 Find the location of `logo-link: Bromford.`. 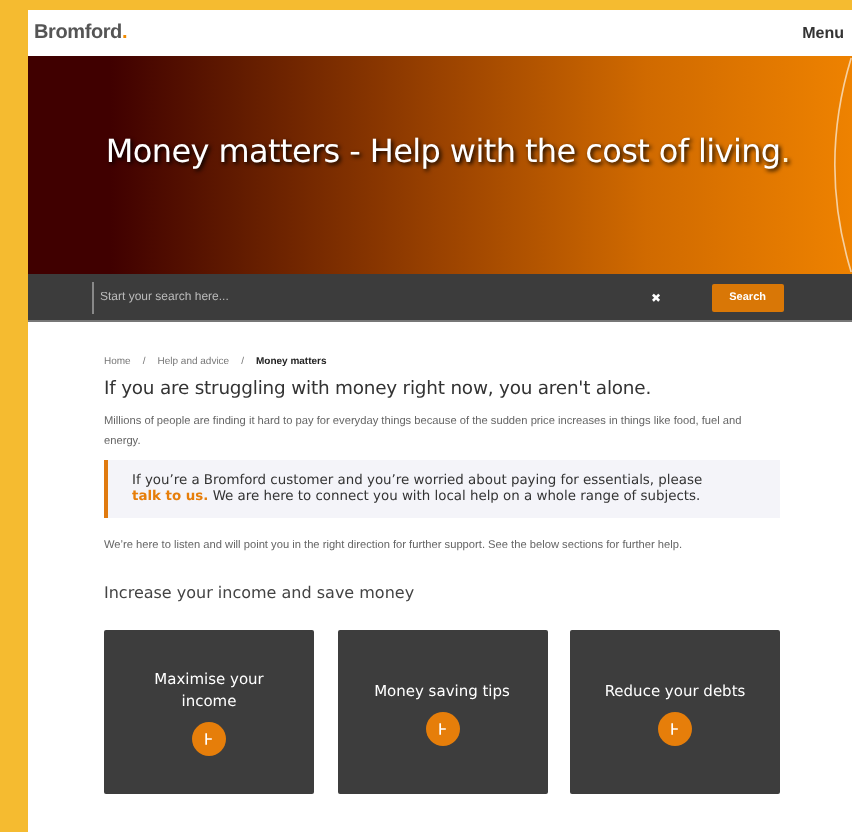

logo-link: Bromford. is located at coordinates (81, 33).